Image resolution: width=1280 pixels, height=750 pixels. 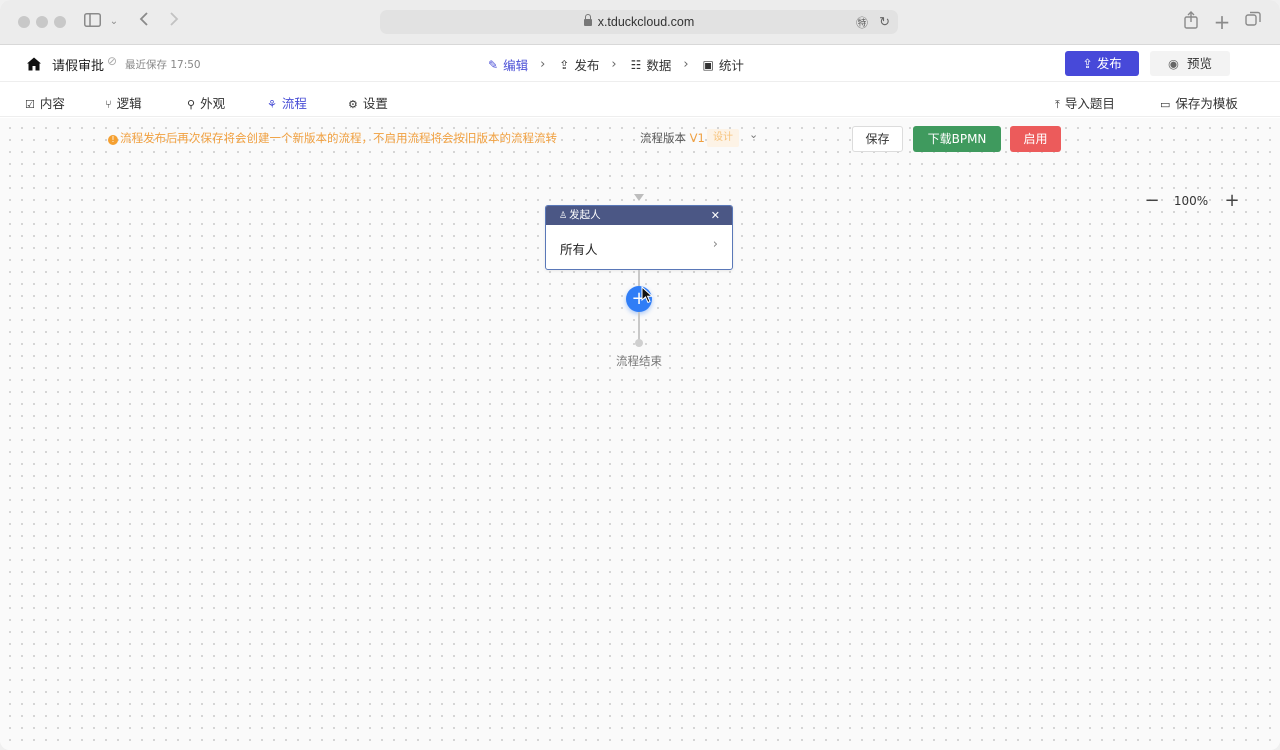 What do you see at coordinates (723, 138) in the screenshot?
I see `version-status-badge: 设计` at bounding box center [723, 138].